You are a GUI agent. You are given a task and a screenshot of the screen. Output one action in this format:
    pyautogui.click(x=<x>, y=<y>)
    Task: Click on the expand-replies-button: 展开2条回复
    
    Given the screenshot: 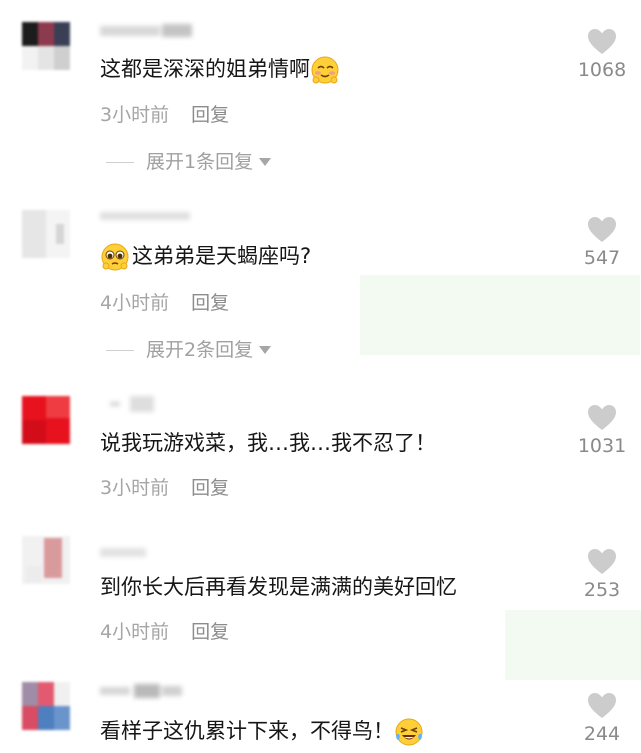 What is the action you would take?
    pyautogui.click(x=189, y=350)
    